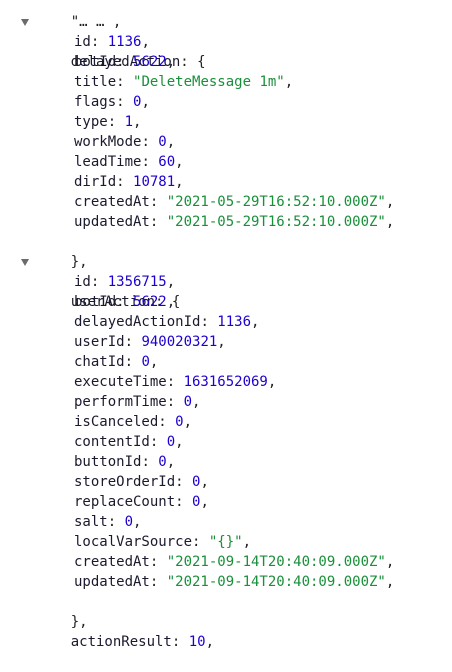 The width and height of the screenshot is (452, 672). I want to click on json-value: 1356715, so click(137, 282).